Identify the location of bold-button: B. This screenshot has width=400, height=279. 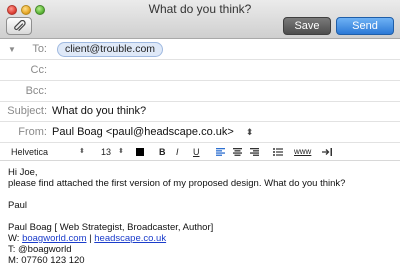
(162, 152).